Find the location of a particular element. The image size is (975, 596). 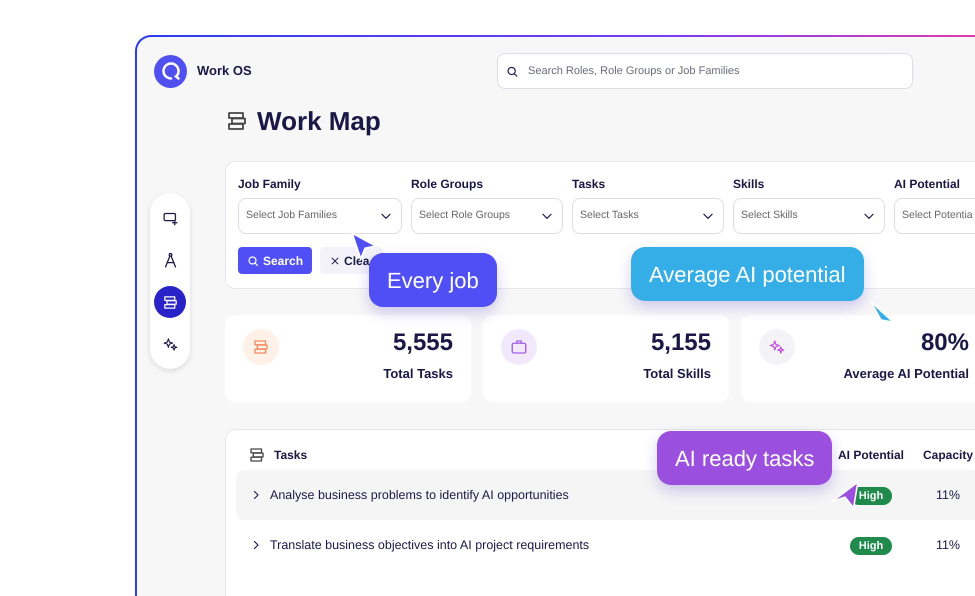

sidebar-button is located at coordinates (170, 302).